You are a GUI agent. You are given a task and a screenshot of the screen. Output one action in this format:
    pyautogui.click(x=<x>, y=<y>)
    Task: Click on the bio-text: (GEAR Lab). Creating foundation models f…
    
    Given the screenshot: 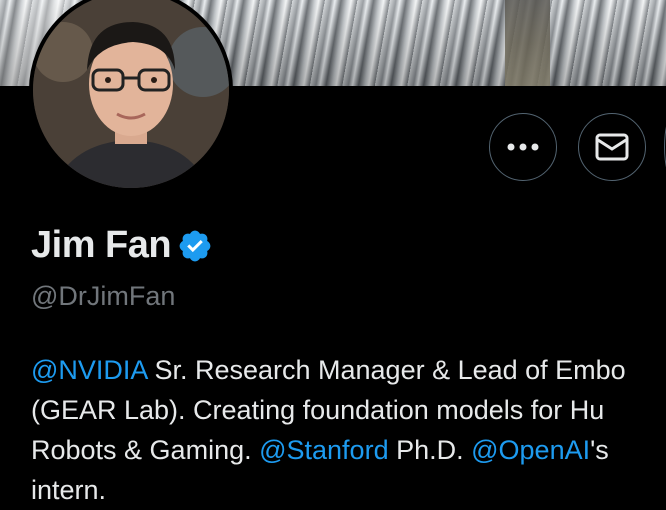 What is the action you would take?
    pyautogui.click(x=318, y=410)
    